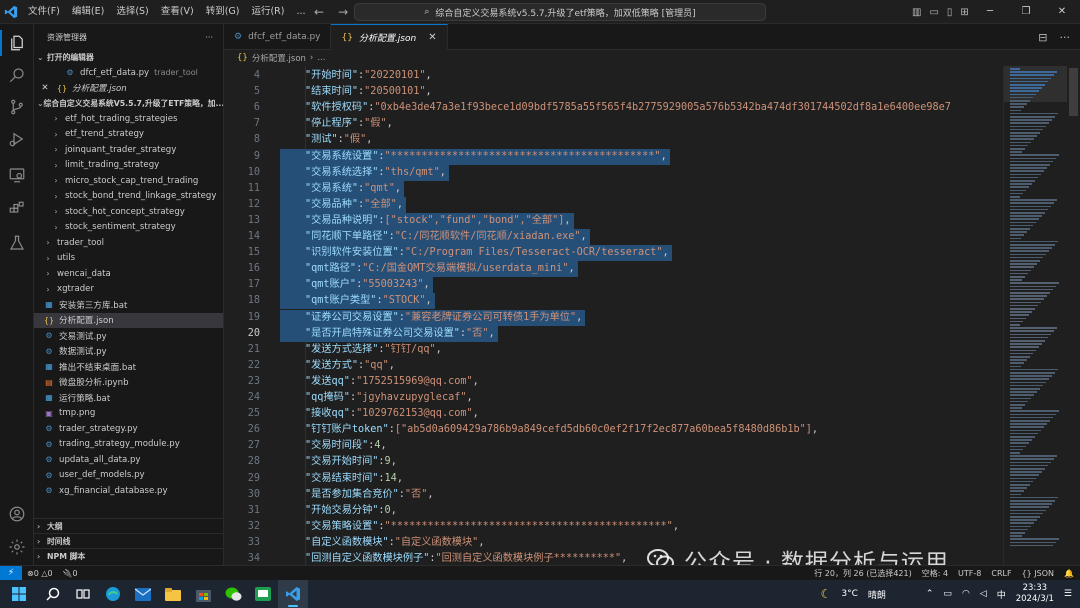 This screenshot has height=608, width=1080. What do you see at coordinates (128, 383) in the screenshot?
I see `file-item: ▤ 微盘股分析.ipynb` at bounding box center [128, 383].